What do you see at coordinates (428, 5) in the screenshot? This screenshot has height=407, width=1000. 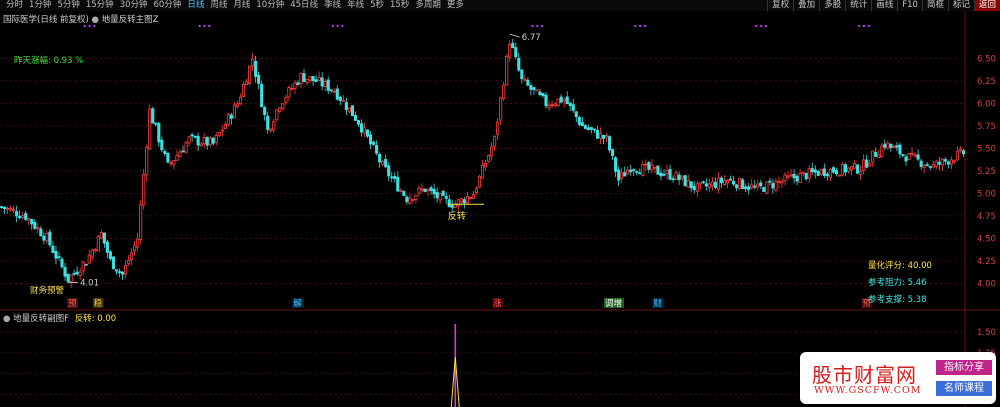 I see `timeframe-15: 多周期` at bounding box center [428, 5].